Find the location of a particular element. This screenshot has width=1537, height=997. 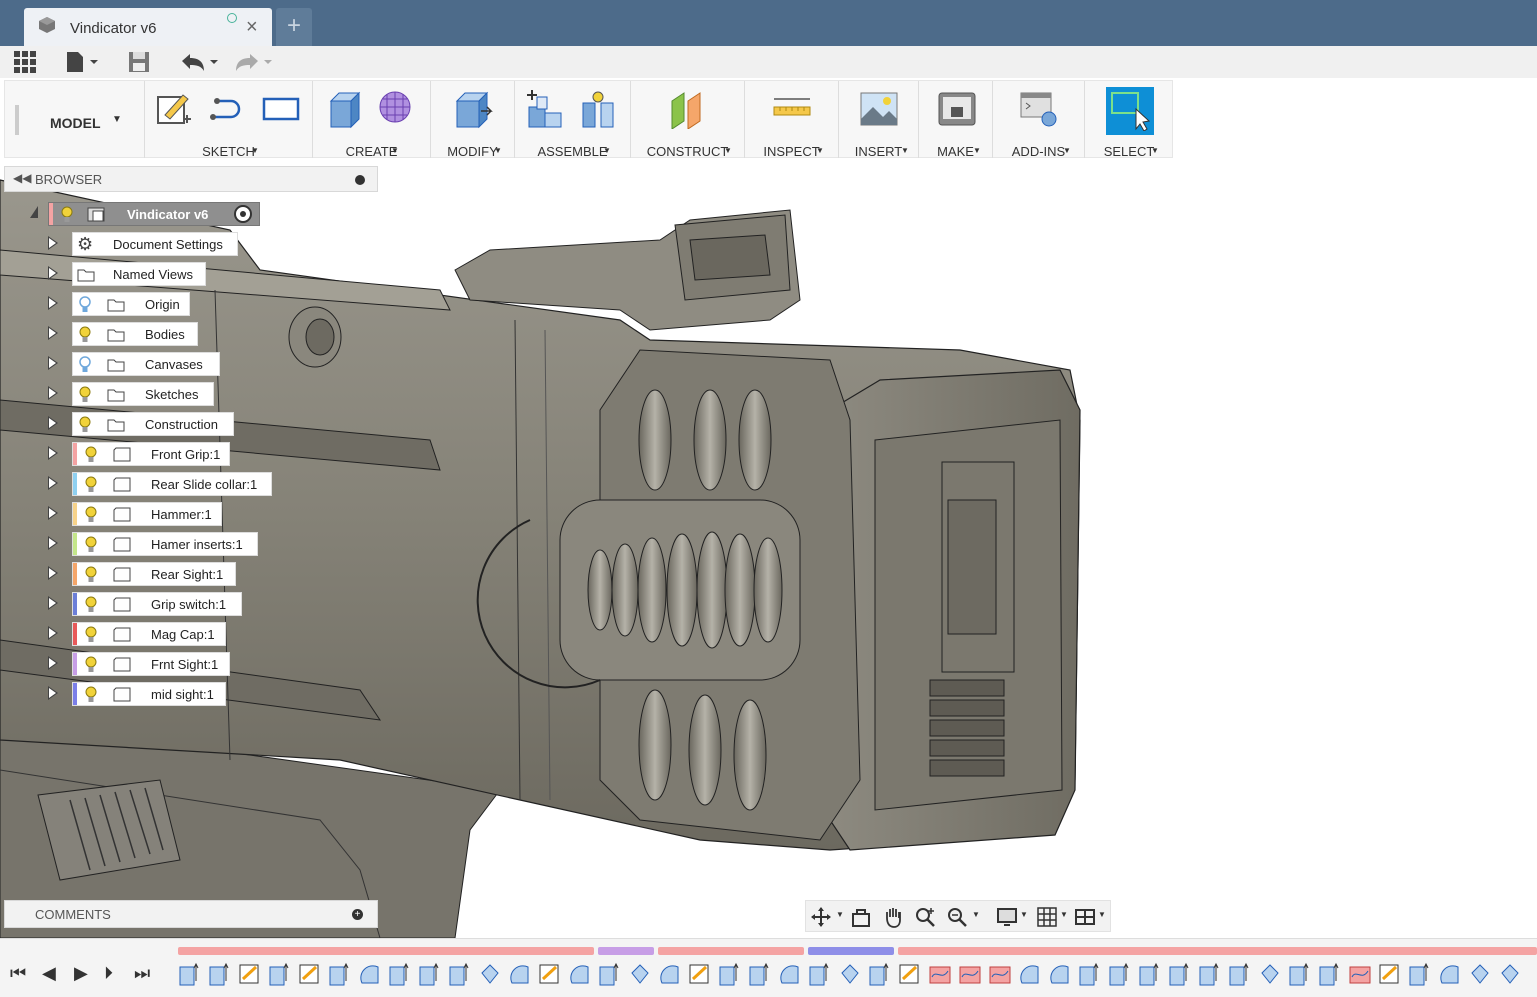

create-group: CREATE is located at coordinates (372, 120).